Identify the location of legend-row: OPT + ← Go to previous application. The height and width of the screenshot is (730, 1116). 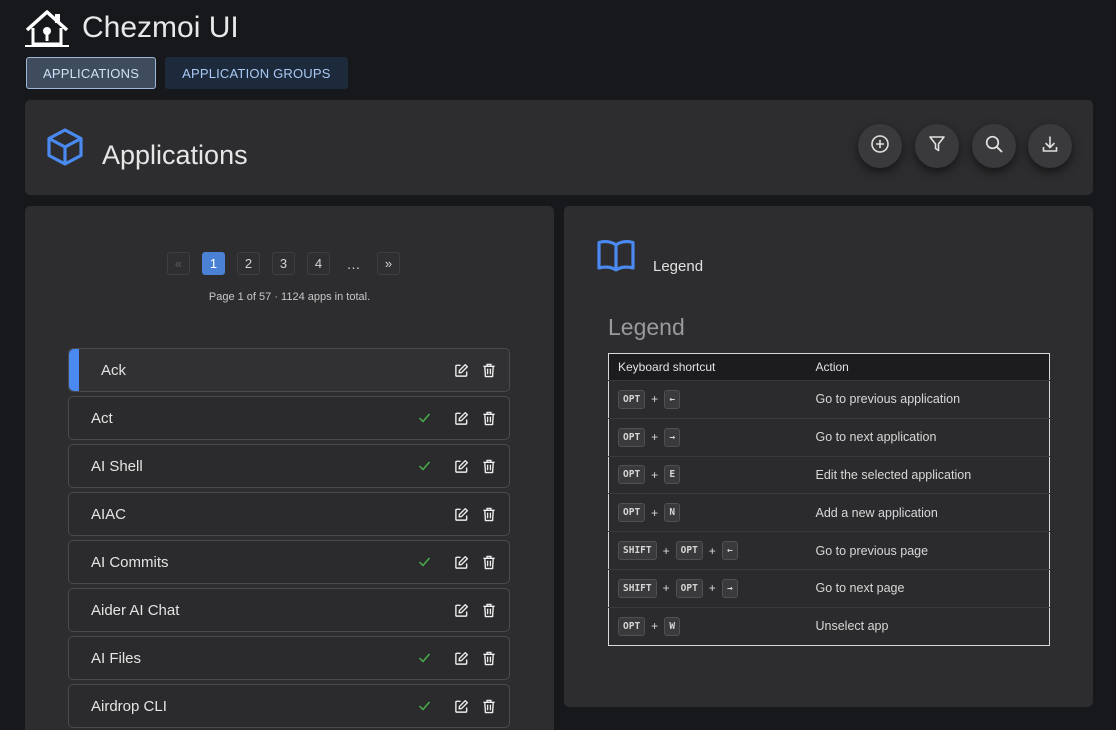
(829, 399).